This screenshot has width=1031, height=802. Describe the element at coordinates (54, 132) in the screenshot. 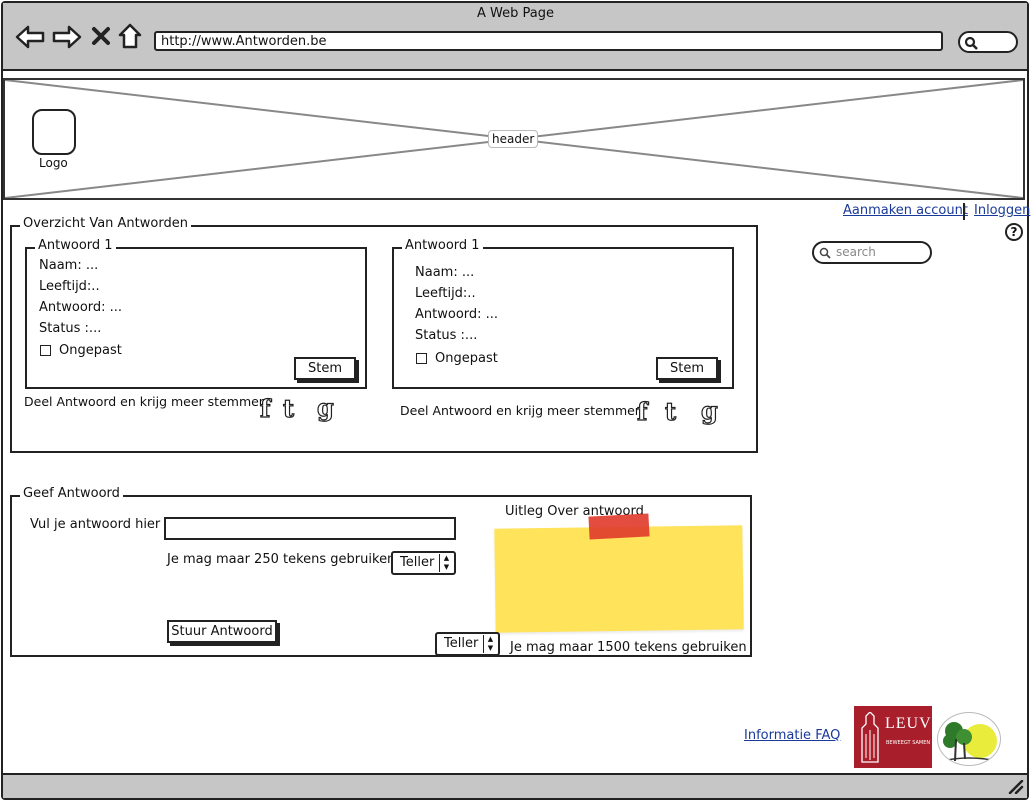

I see `logo-placeholder` at that location.